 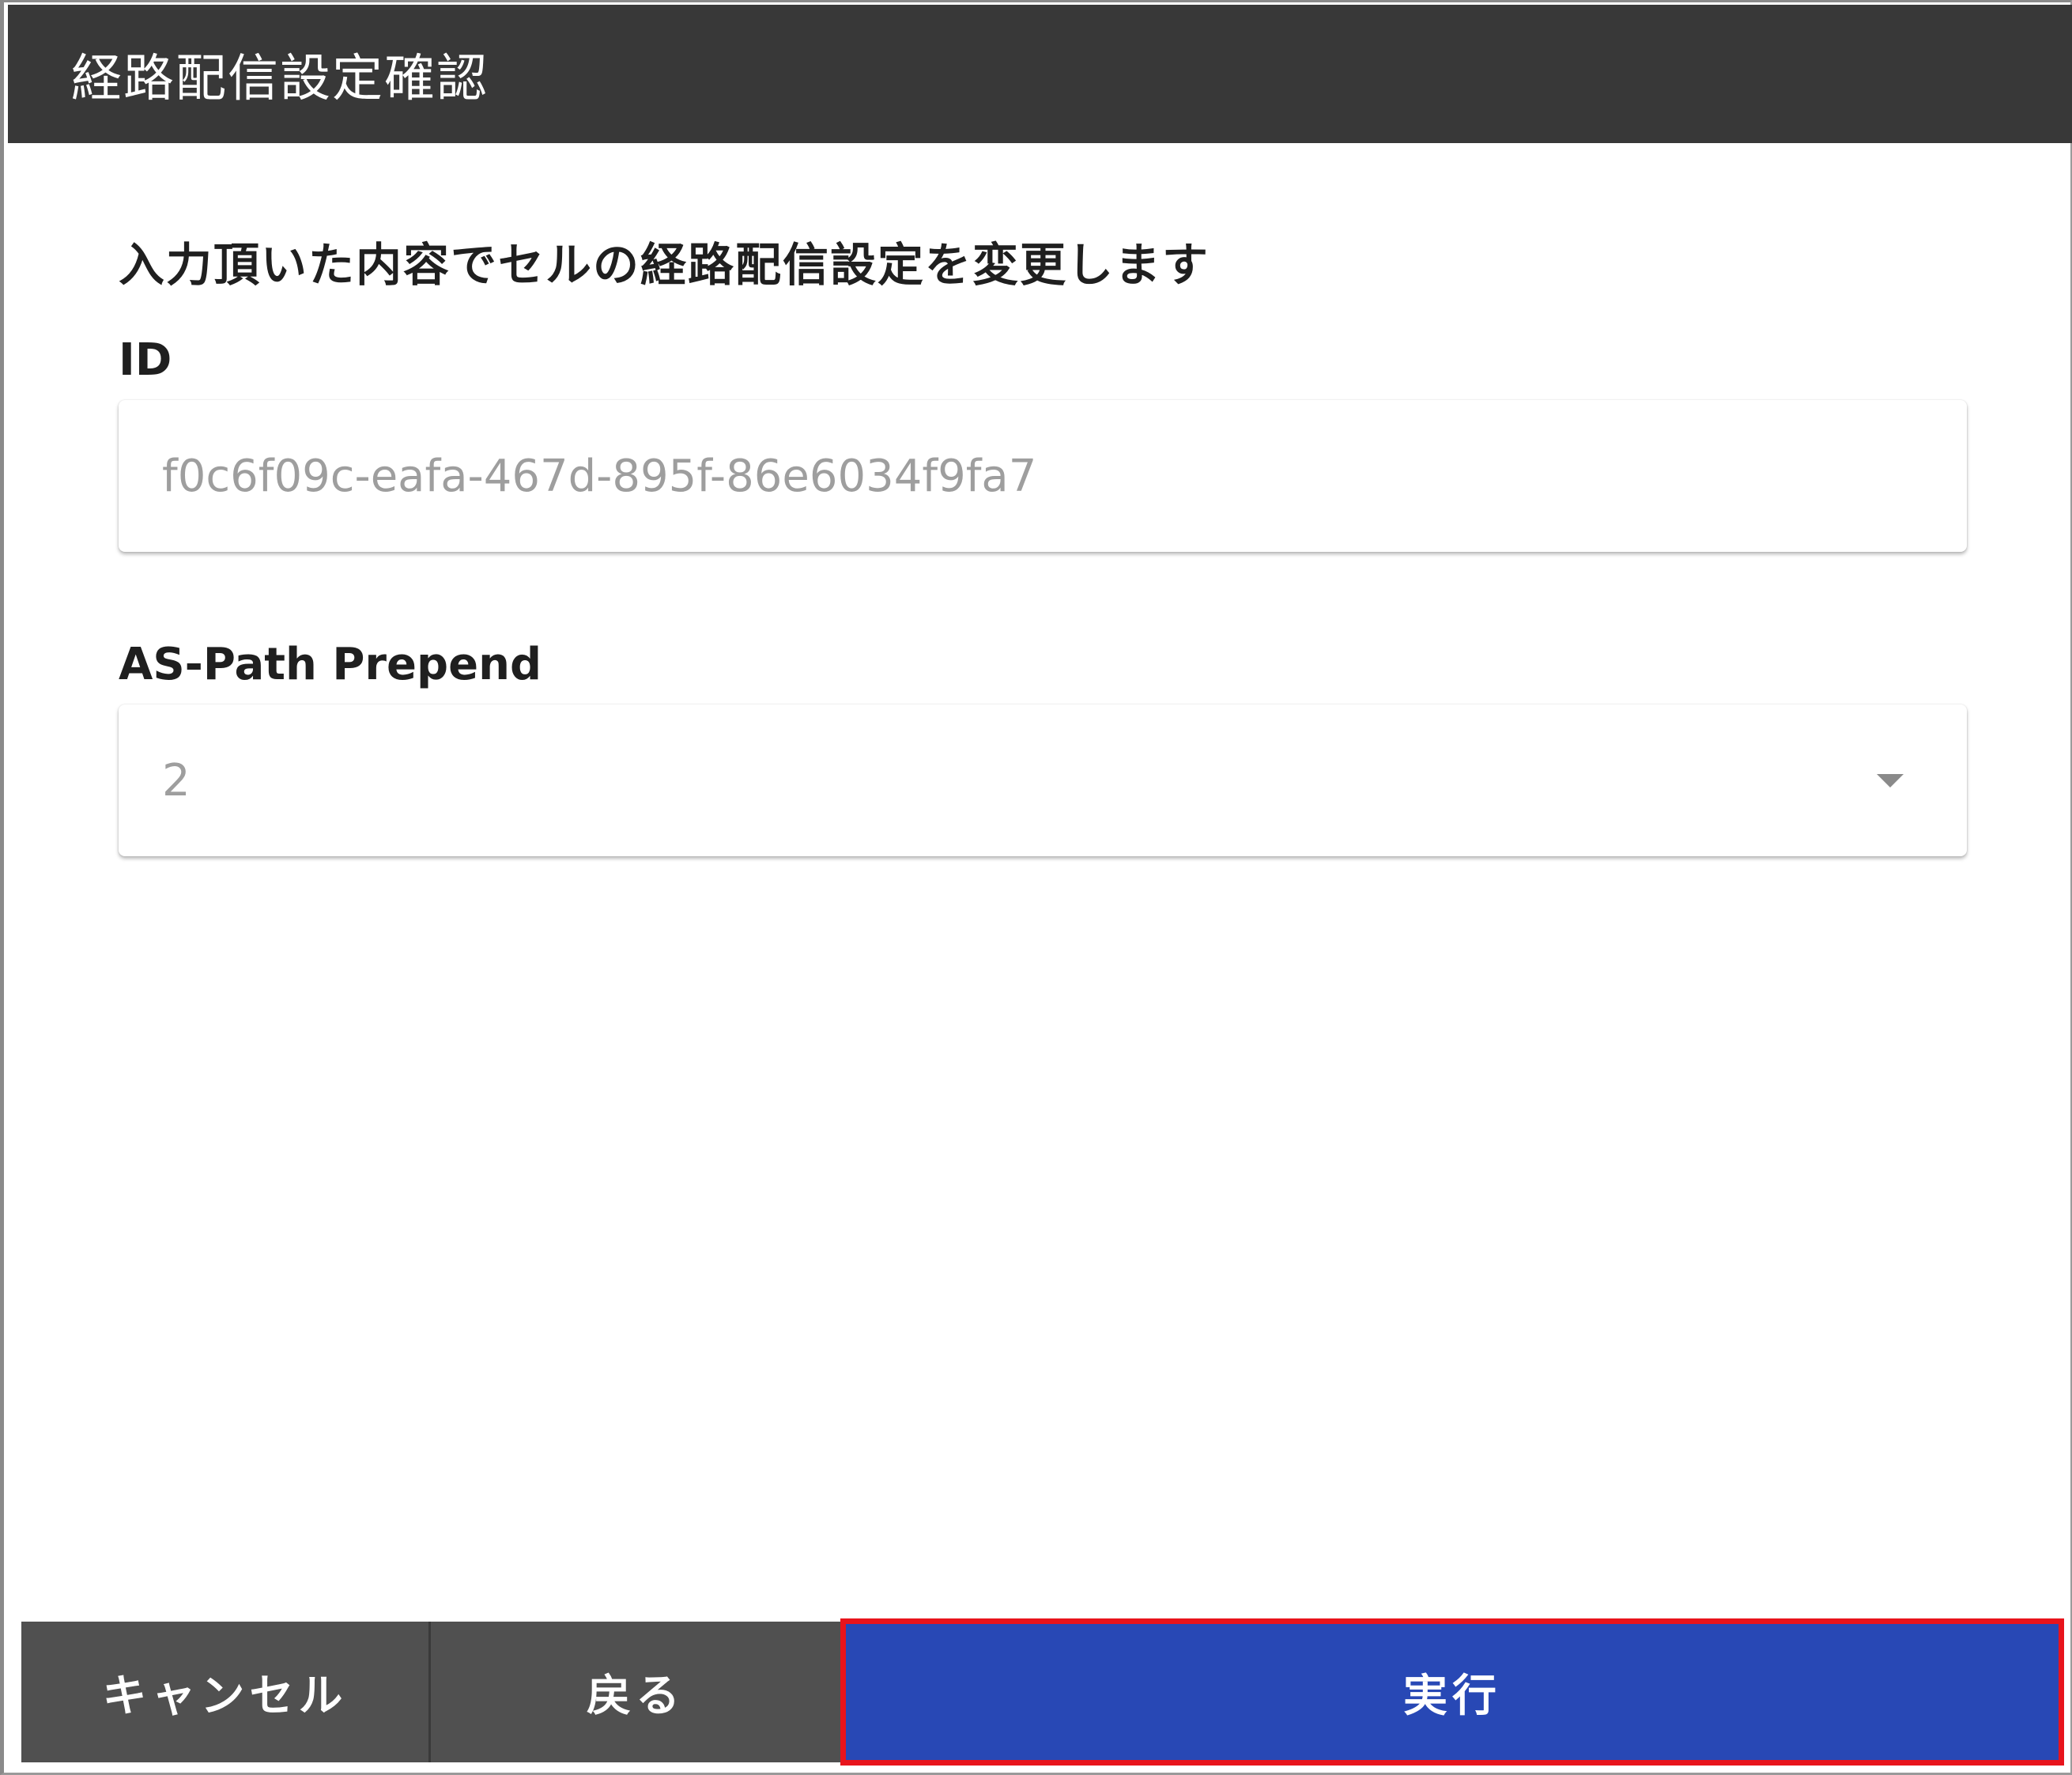 I want to click on cancel-button: キャンセル, so click(x=226, y=1692).